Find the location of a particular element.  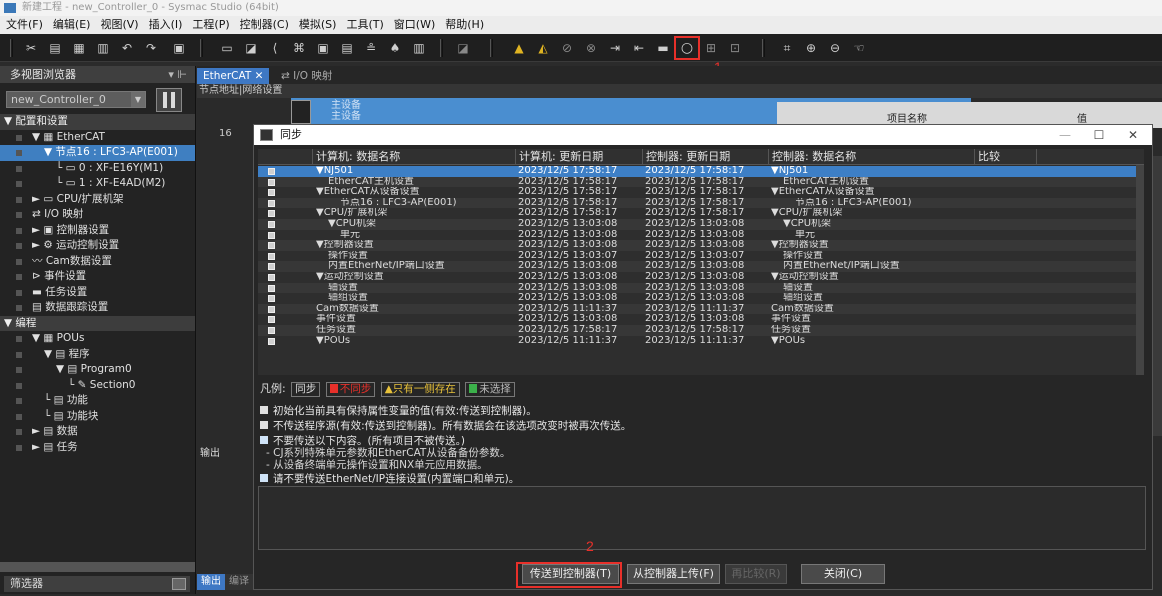

tree-item: ► ▤ 数据 is located at coordinates (97, 432).